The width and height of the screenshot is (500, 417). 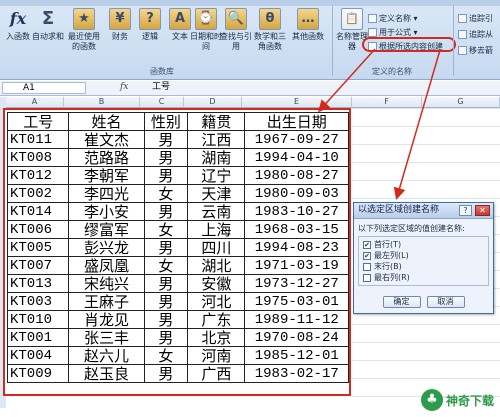 What do you see at coordinates (393, 18) in the screenshot?
I see `define-name-command: 定义名称 ▾` at bounding box center [393, 18].